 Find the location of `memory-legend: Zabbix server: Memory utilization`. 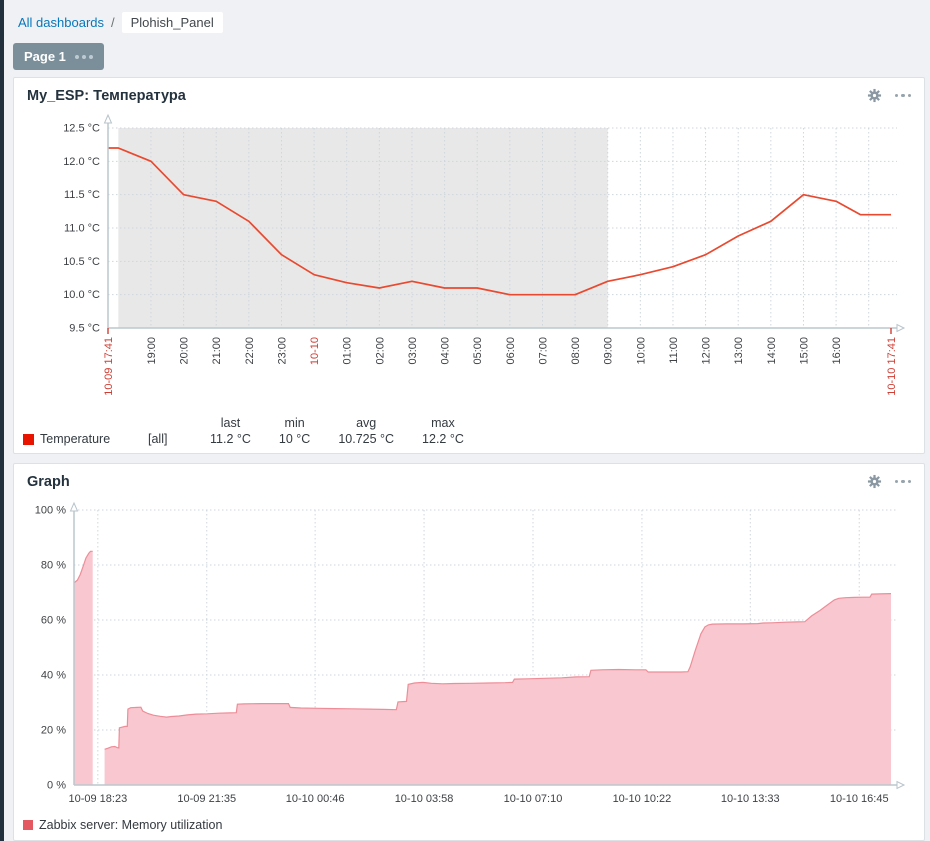

memory-legend: Zabbix server: Memory utilization is located at coordinates (469, 825).